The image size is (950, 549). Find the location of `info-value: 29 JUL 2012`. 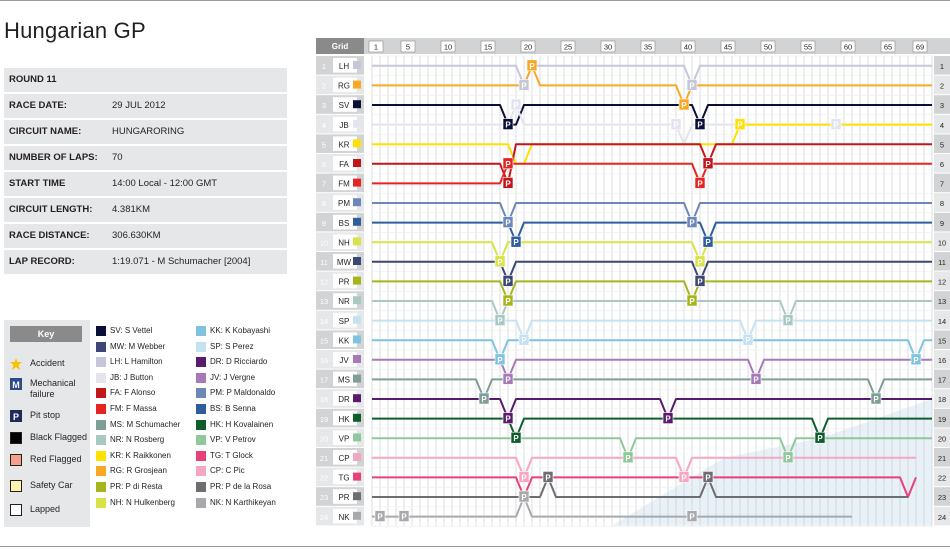

info-value: 29 JUL 2012 is located at coordinates (139, 105).